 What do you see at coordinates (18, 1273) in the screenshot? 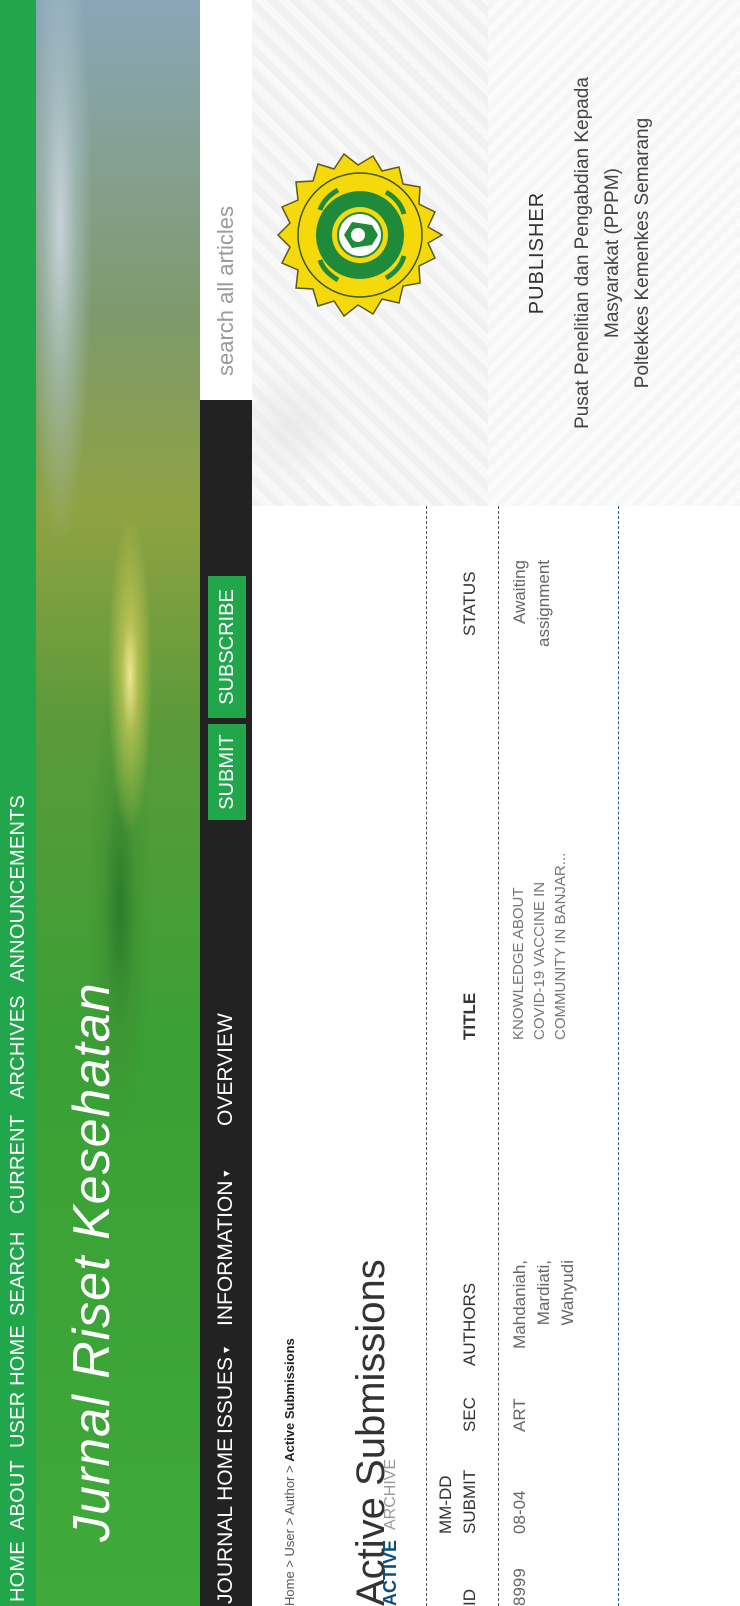
I see `top-nav-search: SEARCH` at bounding box center [18, 1273].